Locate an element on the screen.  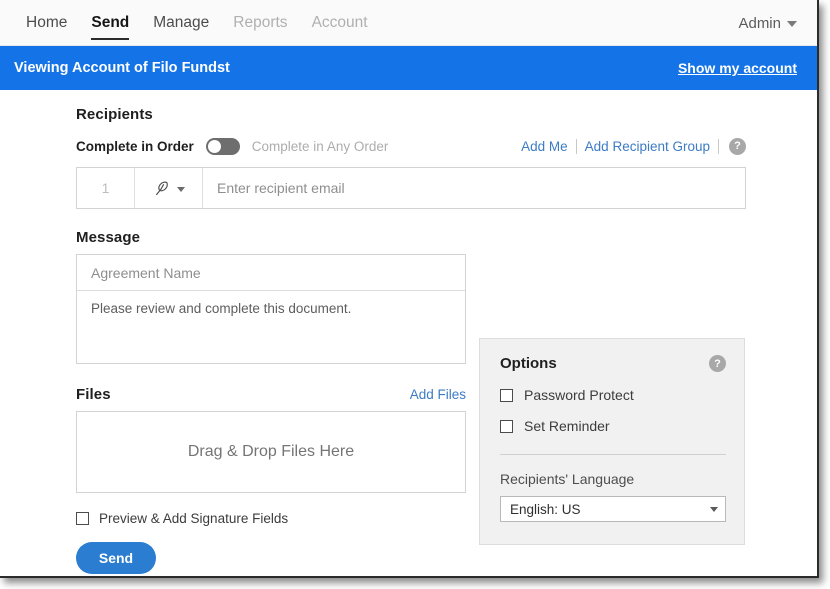
send-button: Send is located at coordinates (116, 558).